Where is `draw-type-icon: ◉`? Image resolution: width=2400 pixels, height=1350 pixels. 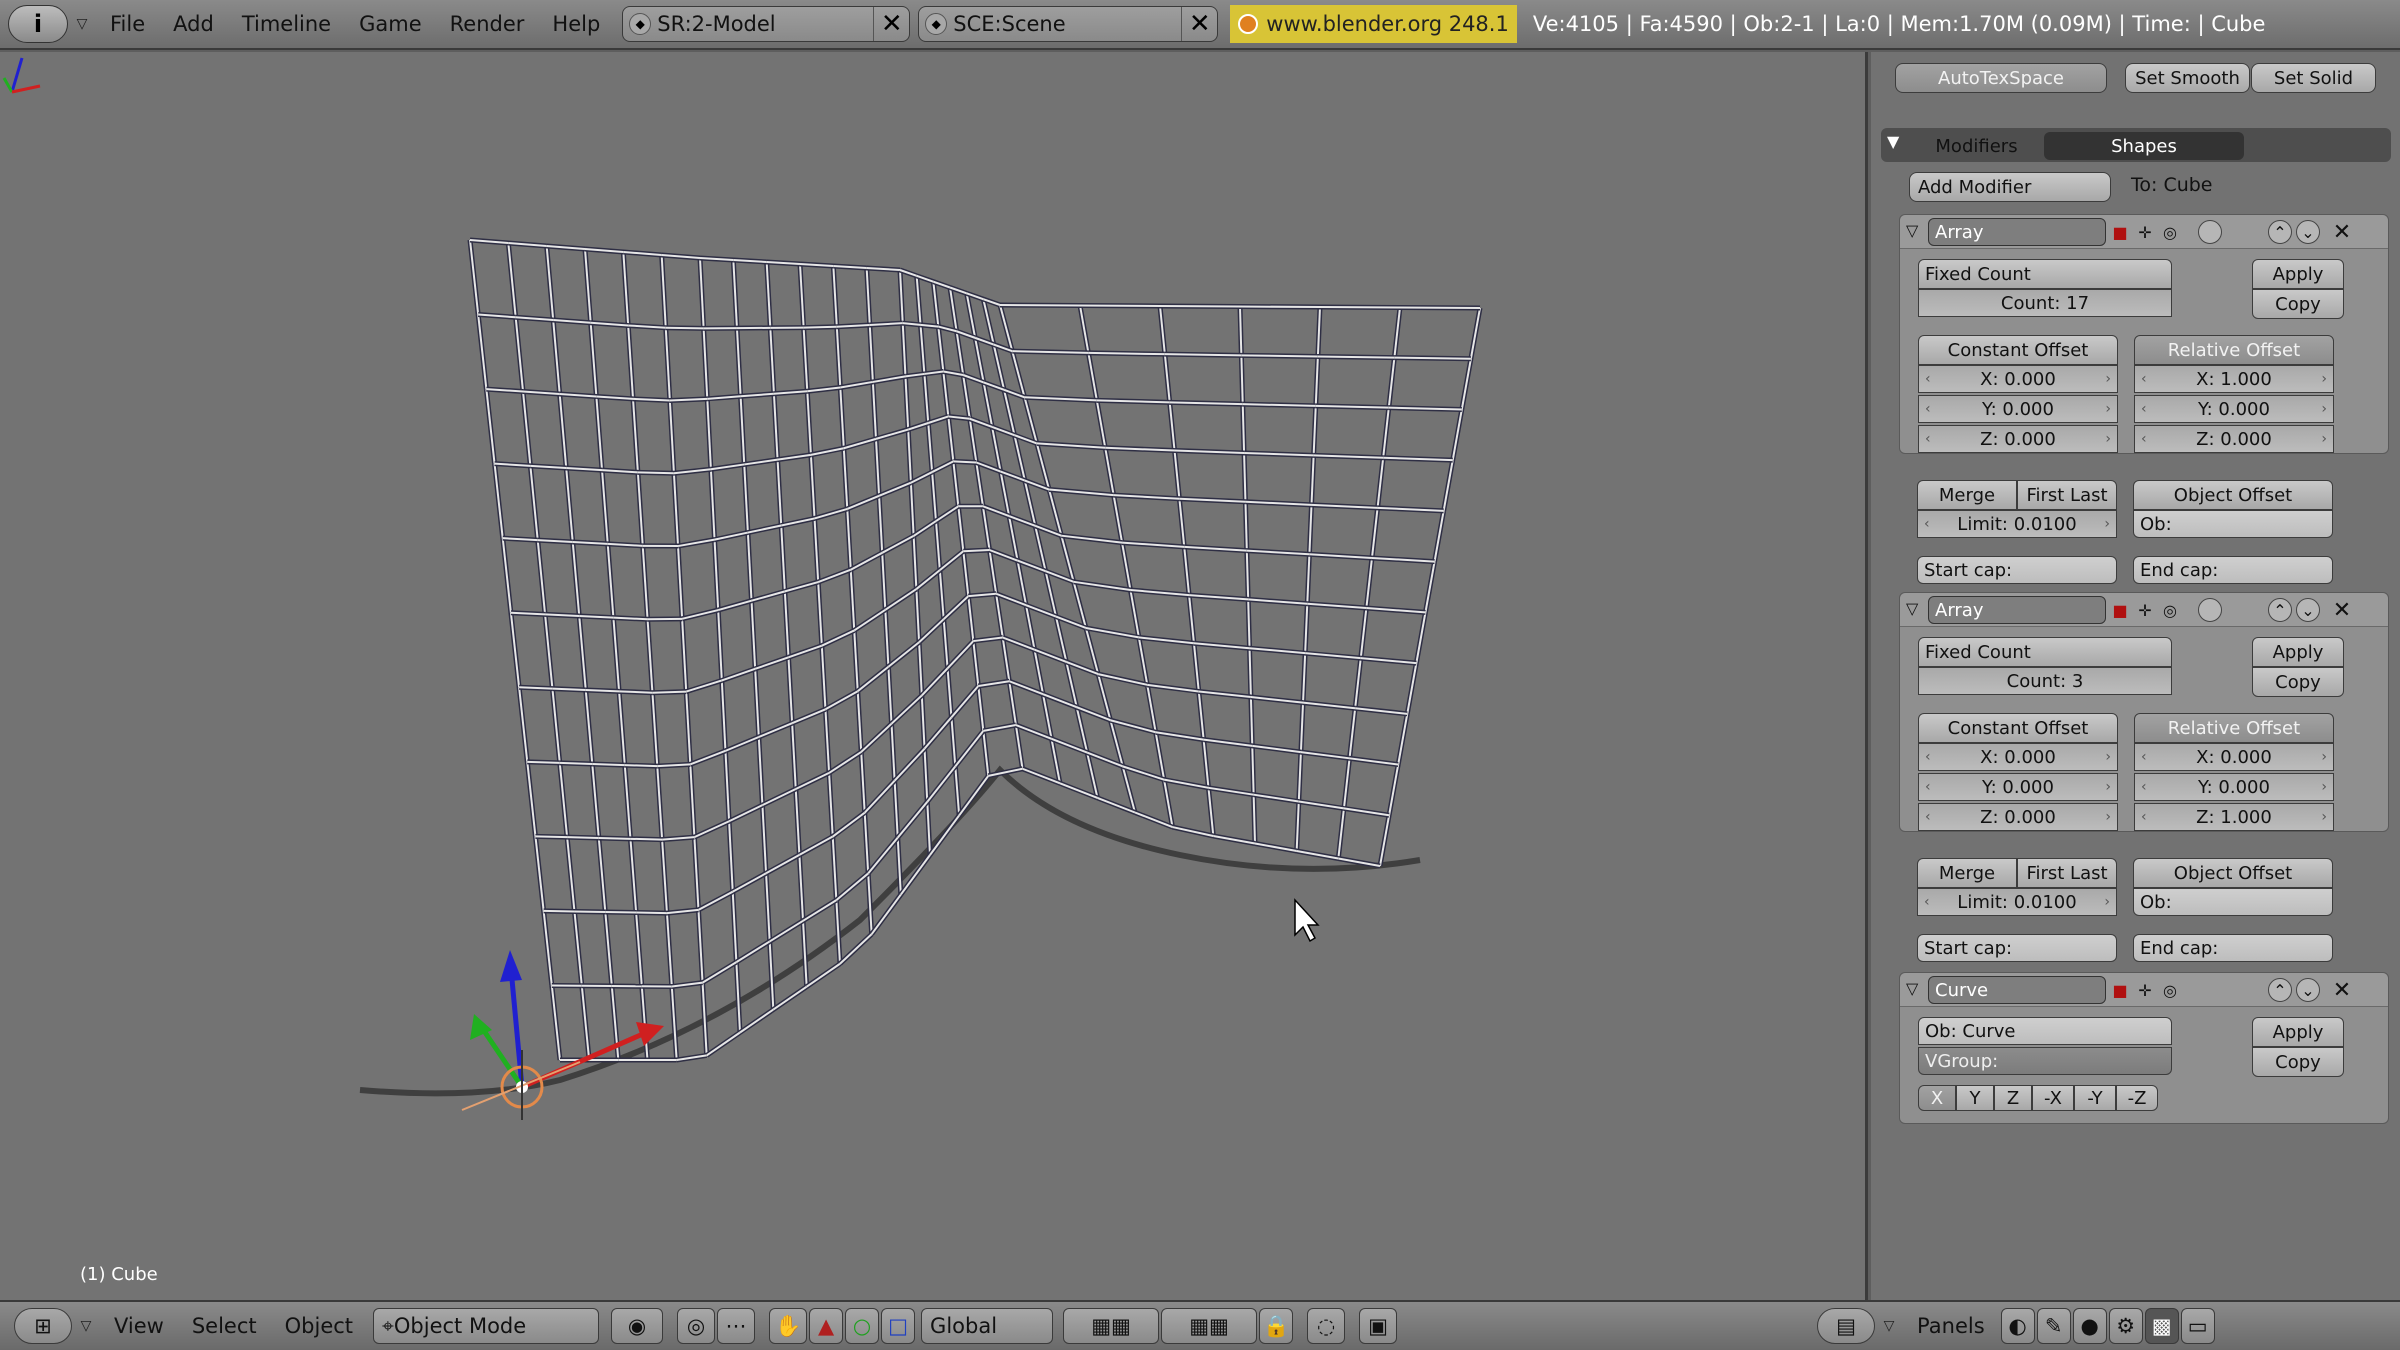
draw-type-icon: ◉ is located at coordinates (637, 1326).